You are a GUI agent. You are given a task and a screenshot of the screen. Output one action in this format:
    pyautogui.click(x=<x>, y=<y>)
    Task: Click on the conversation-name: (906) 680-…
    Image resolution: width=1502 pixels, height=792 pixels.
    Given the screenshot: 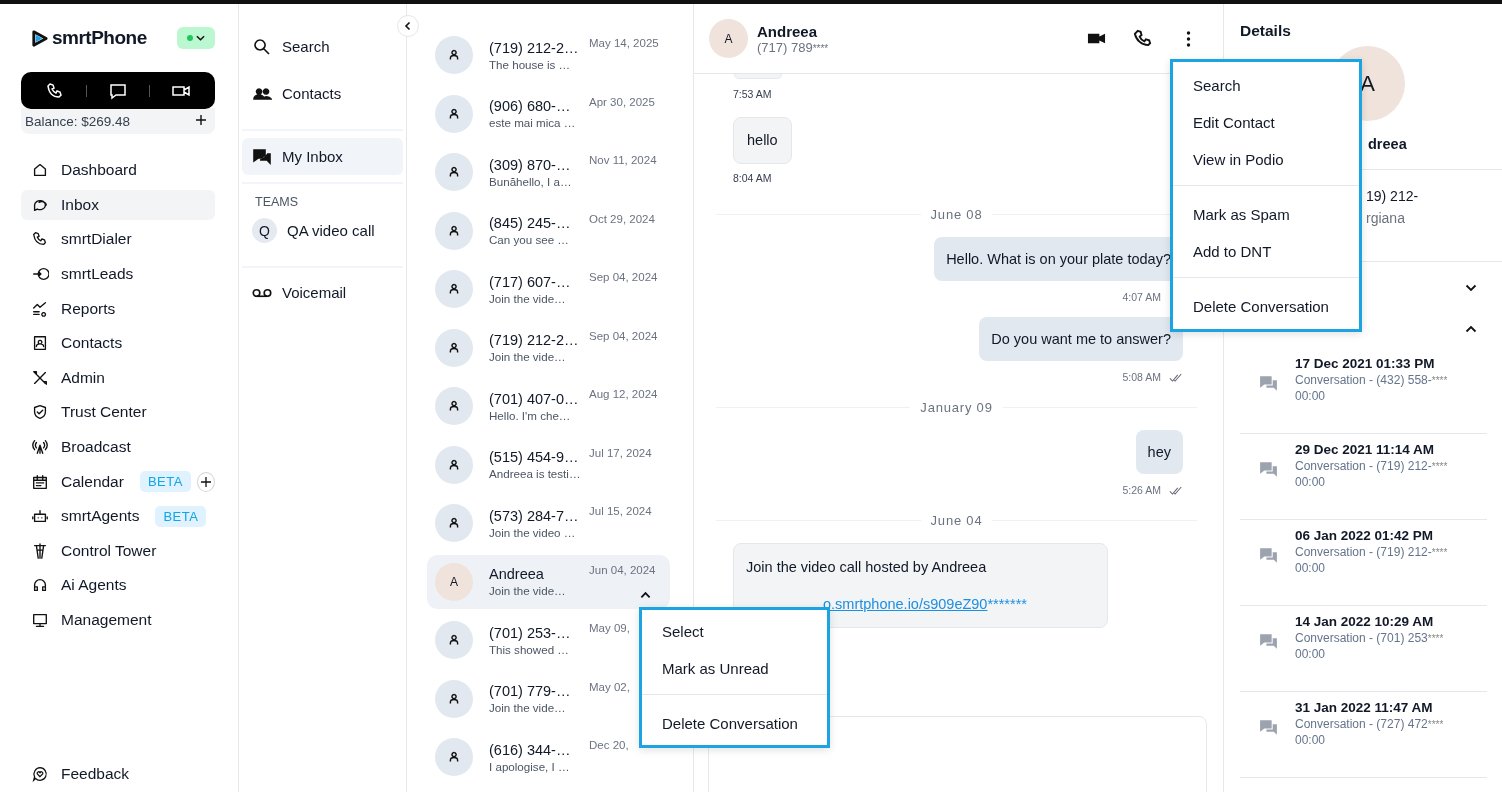 What is the action you would take?
    pyautogui.click(x=530, y=106)
    